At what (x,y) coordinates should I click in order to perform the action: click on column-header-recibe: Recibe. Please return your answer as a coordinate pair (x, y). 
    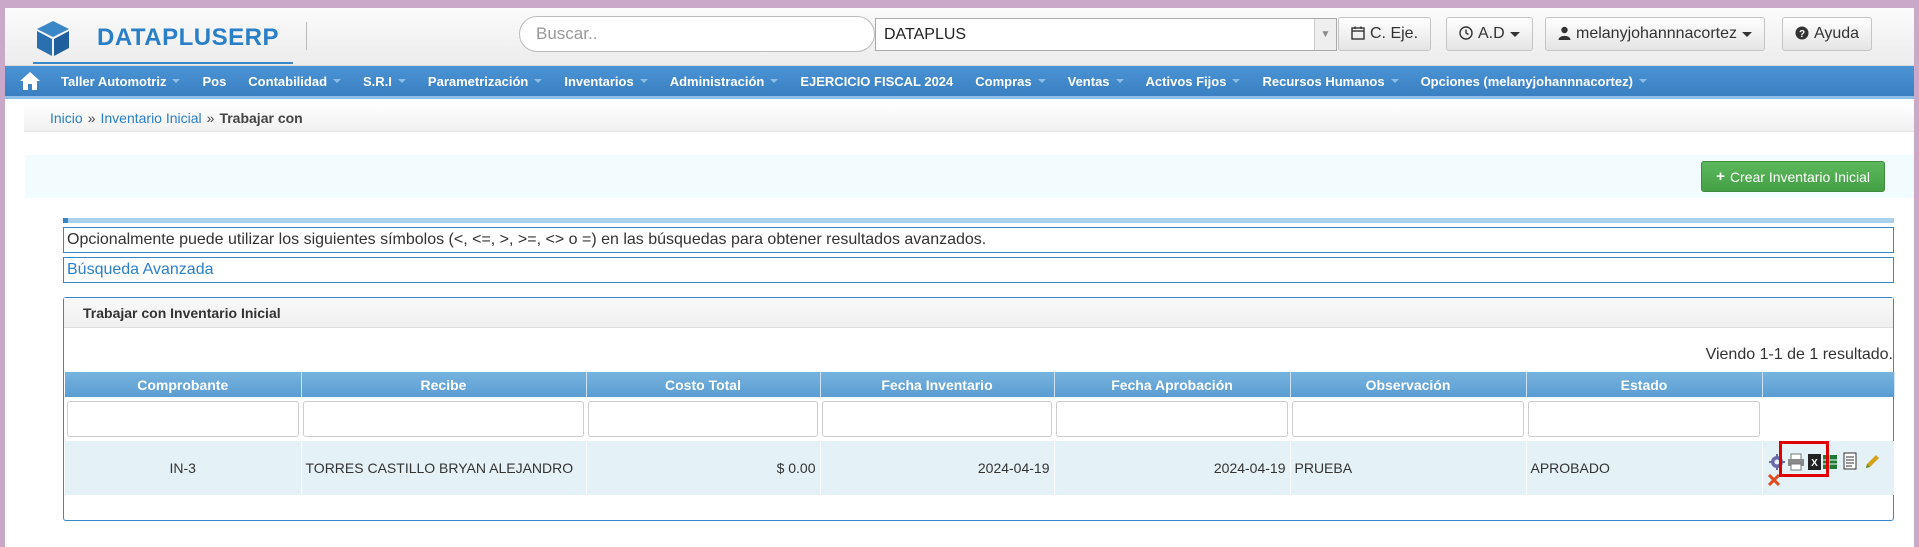
    Looking at the image, I should click on (444, 384).